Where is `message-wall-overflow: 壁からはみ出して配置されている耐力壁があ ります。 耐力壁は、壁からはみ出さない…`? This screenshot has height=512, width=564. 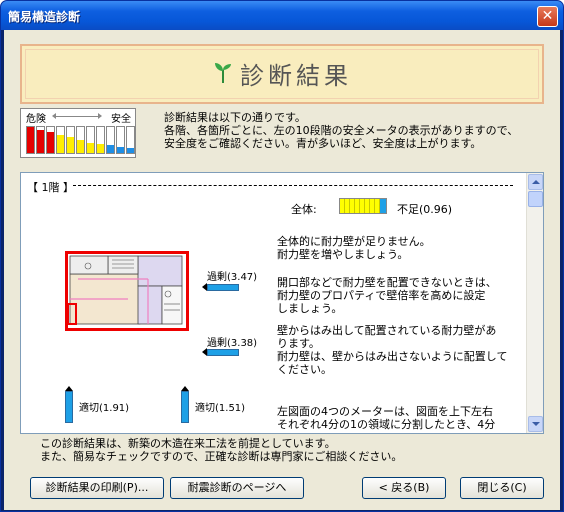
message-wall-overflow: 壁からはみ出して配置されている耐力壁があ ります。 耐力壁は、壁からはみ出さない… is located at coordinates (392, 350).